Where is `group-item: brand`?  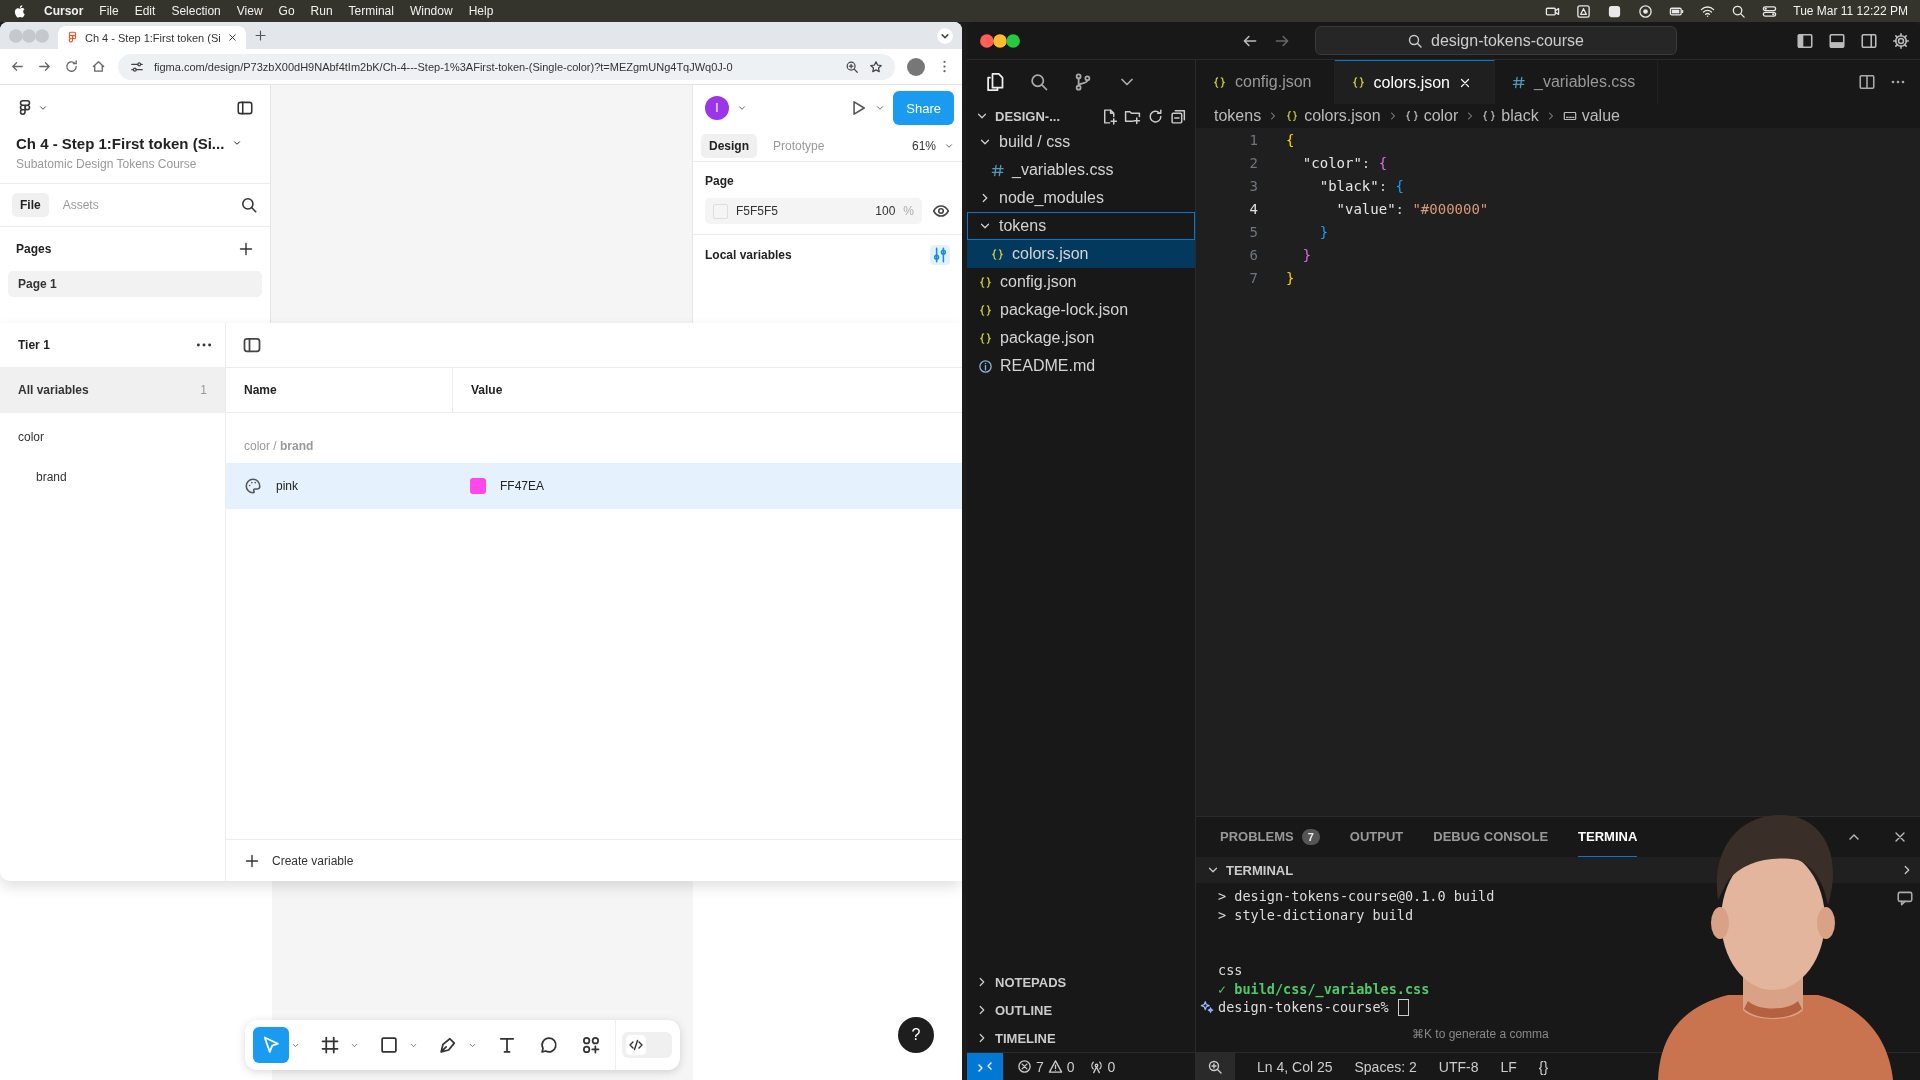
group-item: brand is located at coordinates (112, 477).